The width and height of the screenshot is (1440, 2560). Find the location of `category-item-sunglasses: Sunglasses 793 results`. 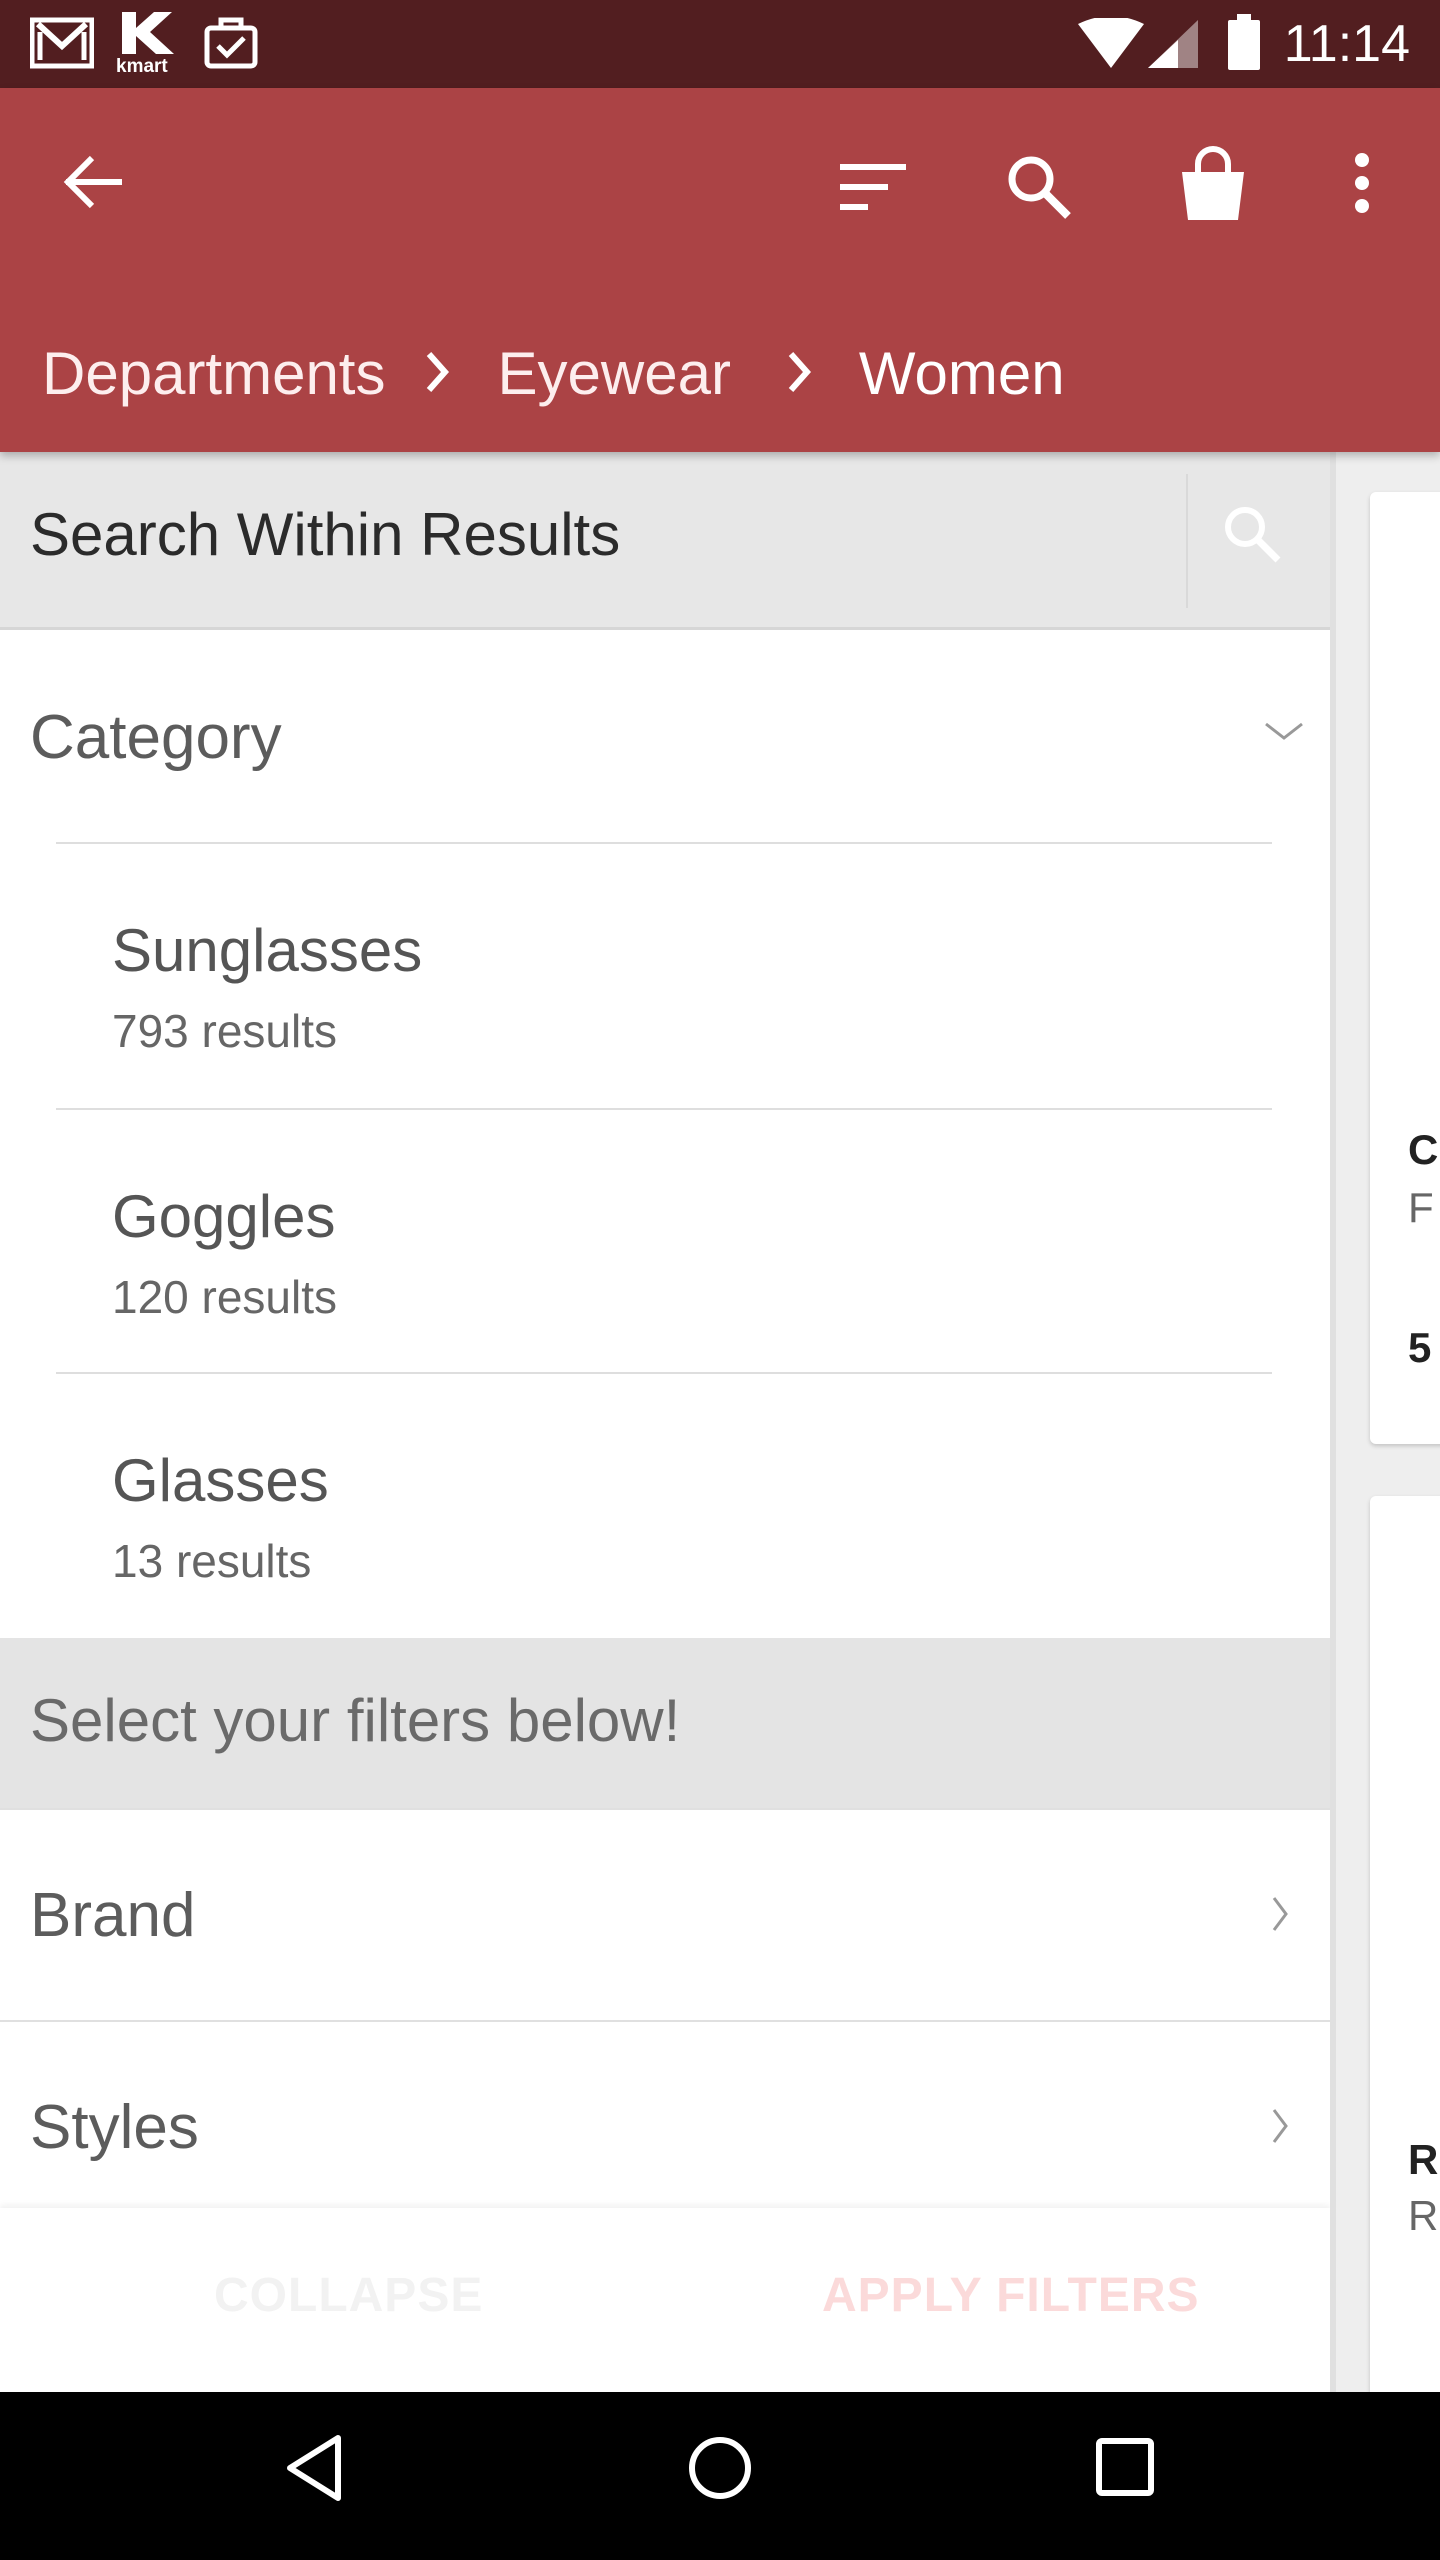

category-item-sunglasses: Sunglasses 793 results is located at coordinates (664, 975).